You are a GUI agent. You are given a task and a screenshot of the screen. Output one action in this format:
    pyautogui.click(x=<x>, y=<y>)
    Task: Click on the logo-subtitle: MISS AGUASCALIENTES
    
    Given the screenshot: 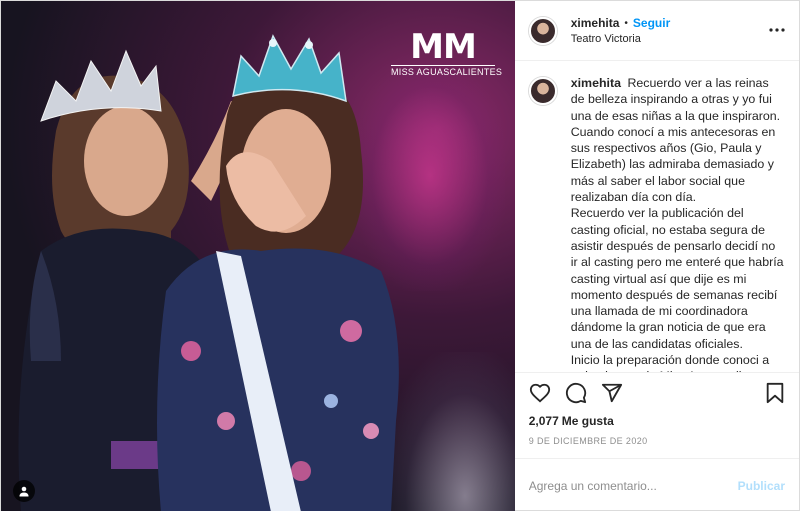 What is the action you would take?
    pyautogui.click(x=447, y=71)
    